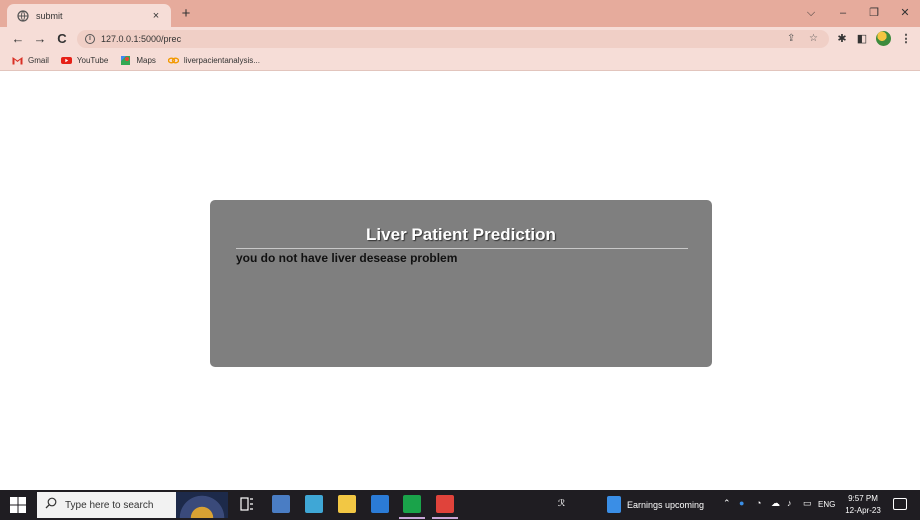  I want to click on browser-toolbar: ← → C i 127.0.0.1:5000/prec ⇪ ☆ ✱ ◧ ⋮, so click(460, 39).